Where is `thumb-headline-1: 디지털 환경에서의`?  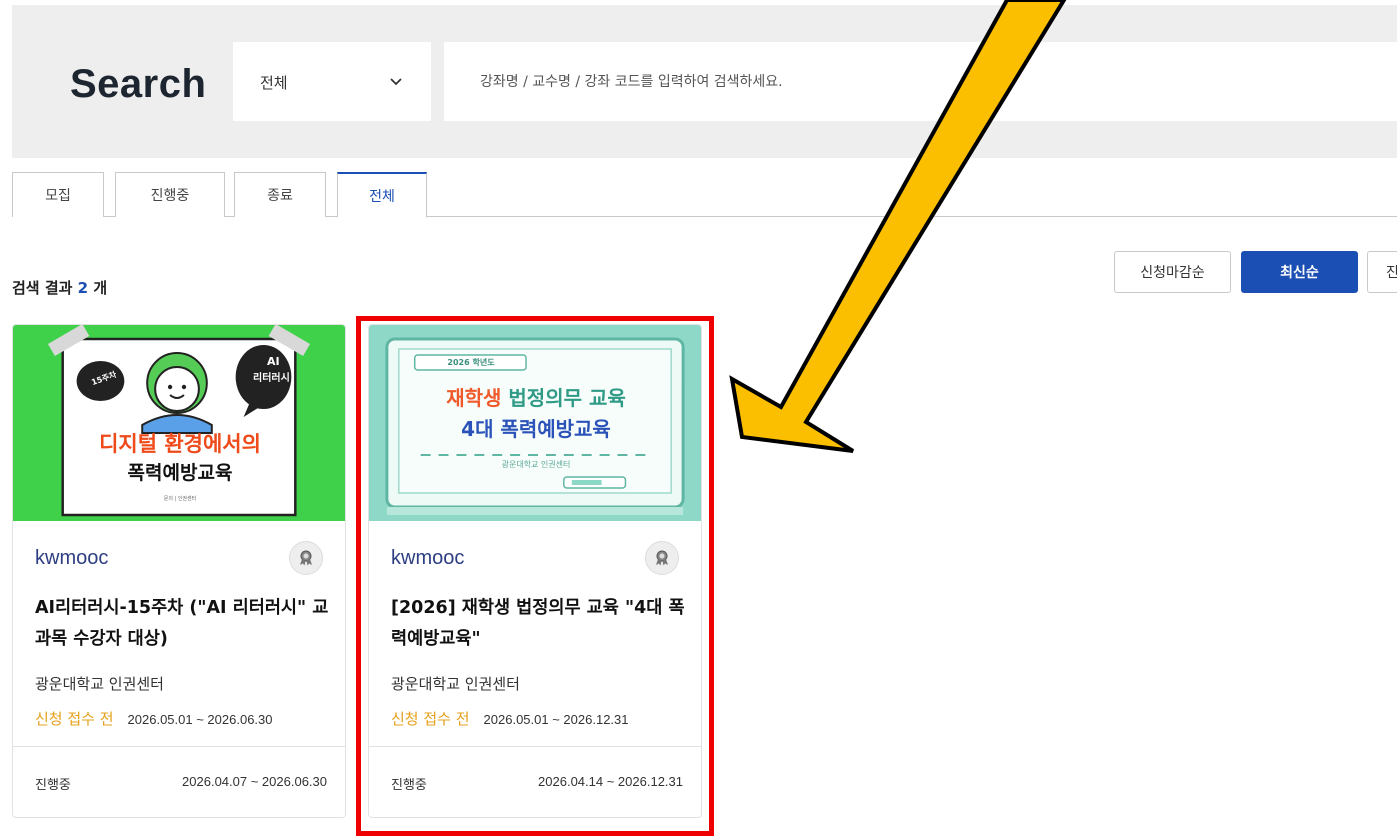 thumb-headline-1: 디지털 환경에서의 is located at coordinates (180, 444).